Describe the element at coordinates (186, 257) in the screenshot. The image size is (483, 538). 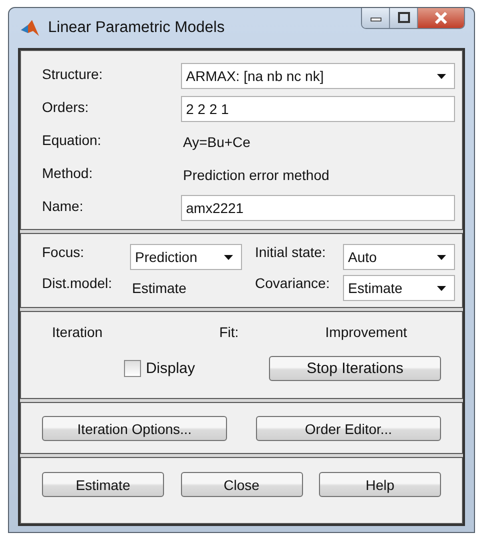
I see `focus-dropdown: Prediction` at that location.